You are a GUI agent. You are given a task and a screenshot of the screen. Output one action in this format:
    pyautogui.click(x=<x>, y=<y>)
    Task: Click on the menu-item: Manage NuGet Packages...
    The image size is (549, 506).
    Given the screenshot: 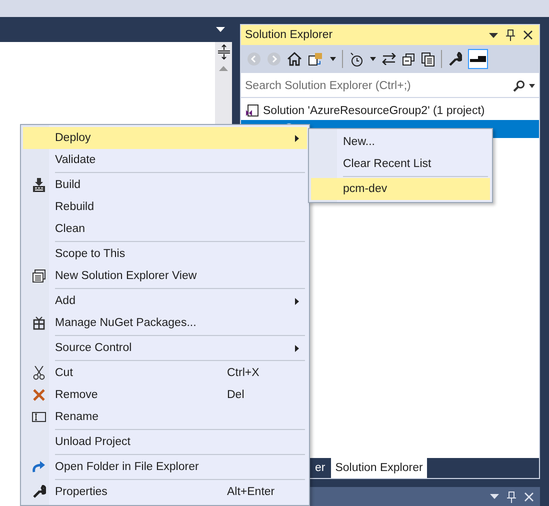 What is the action you would take?
    pyautogui.click(x=165, y=323)
    